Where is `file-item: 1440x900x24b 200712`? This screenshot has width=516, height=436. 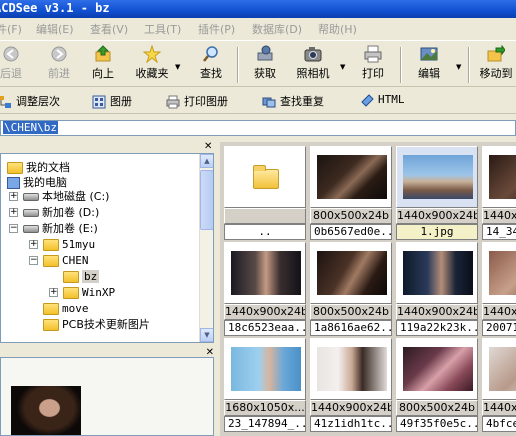
file-item: 1440x900x24b 200712 is located at coordinates (499, 289).